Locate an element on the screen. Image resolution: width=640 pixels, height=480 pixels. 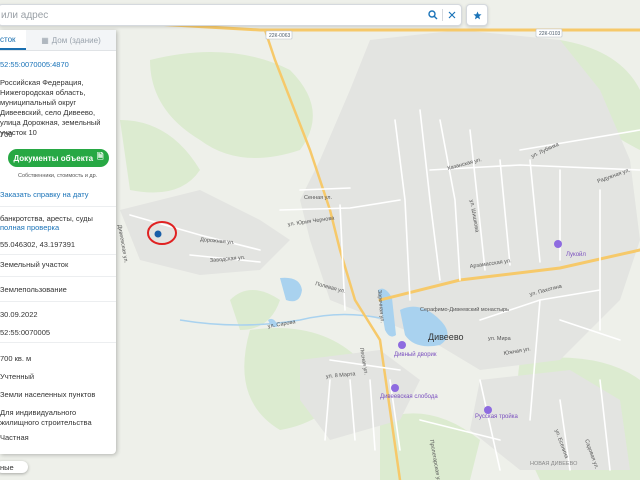
layers-toggle: ные is located at coordinates (14, 467).